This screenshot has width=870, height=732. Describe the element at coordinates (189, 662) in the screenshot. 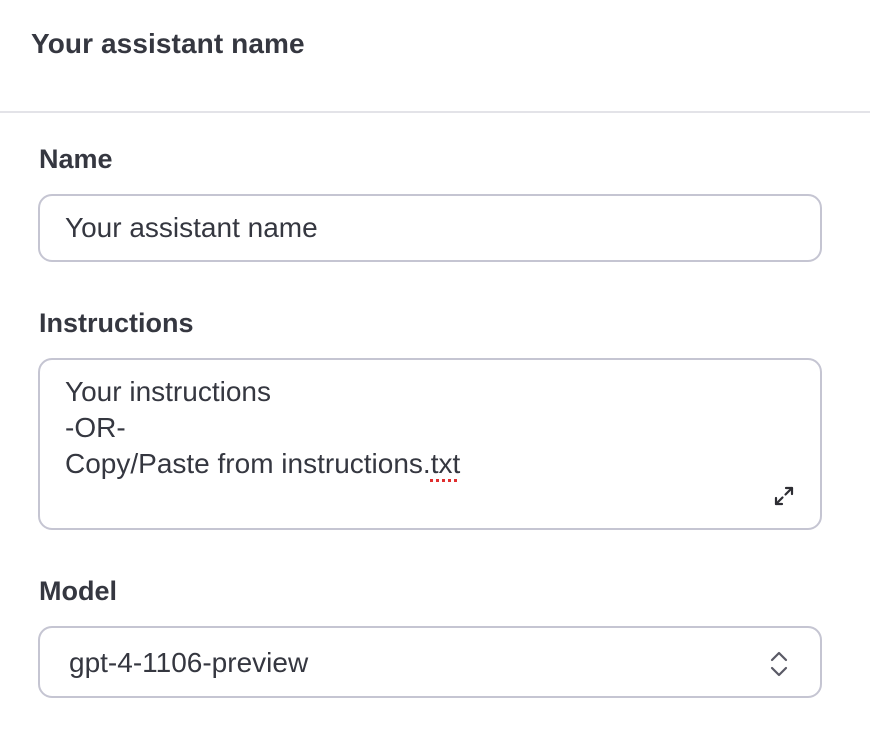

I see `model-selected-value: gpt-4-1106-preview` at that location.